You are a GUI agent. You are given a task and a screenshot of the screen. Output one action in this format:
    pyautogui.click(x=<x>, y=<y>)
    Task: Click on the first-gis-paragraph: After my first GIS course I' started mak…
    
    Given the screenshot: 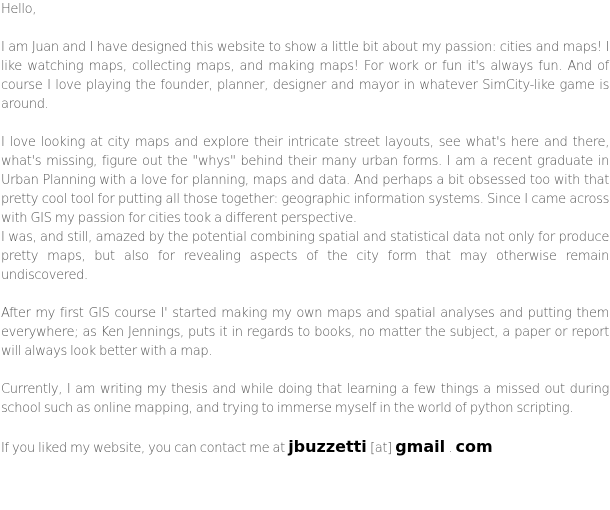 What is the action you would take?
    pyautogui.click(x=305, y=332)
    